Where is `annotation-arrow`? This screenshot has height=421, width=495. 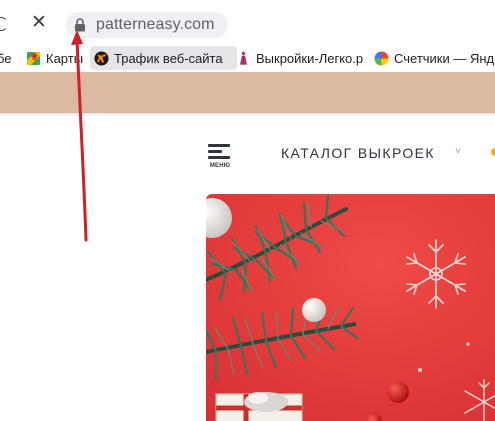
annotation-arrow is located at coordinates (79, 136).